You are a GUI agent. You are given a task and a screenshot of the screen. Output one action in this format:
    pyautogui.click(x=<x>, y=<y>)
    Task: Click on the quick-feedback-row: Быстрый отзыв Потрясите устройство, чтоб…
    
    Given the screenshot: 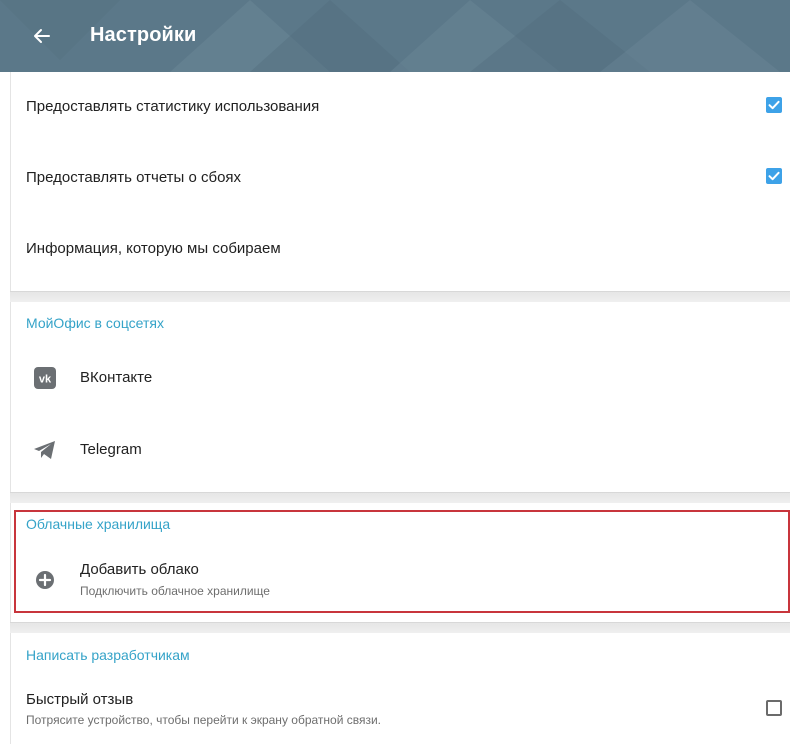 What is the action you would take?
    pyautogui.click(x=395, y=713)
    